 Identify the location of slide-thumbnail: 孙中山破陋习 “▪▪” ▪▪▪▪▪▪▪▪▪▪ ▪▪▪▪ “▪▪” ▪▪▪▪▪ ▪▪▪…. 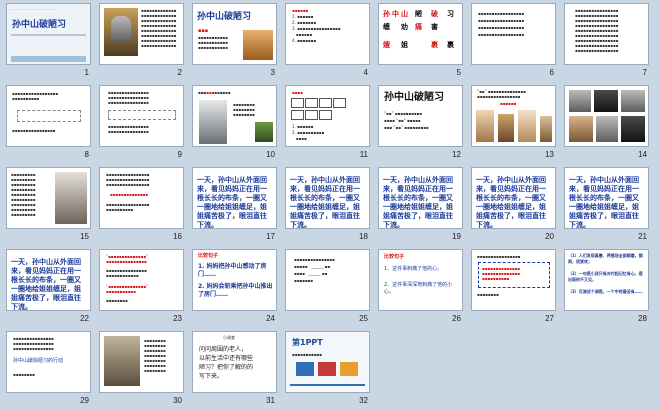
(420, 116).